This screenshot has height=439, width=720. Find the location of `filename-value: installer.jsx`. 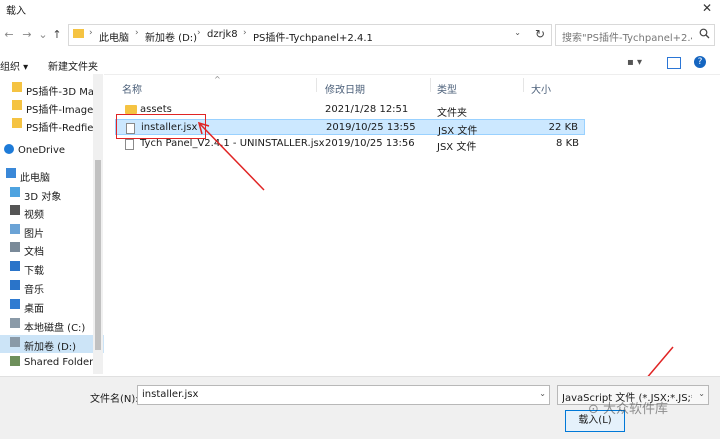

filename-value: installer.jsx is located at coordinates (170, 394).